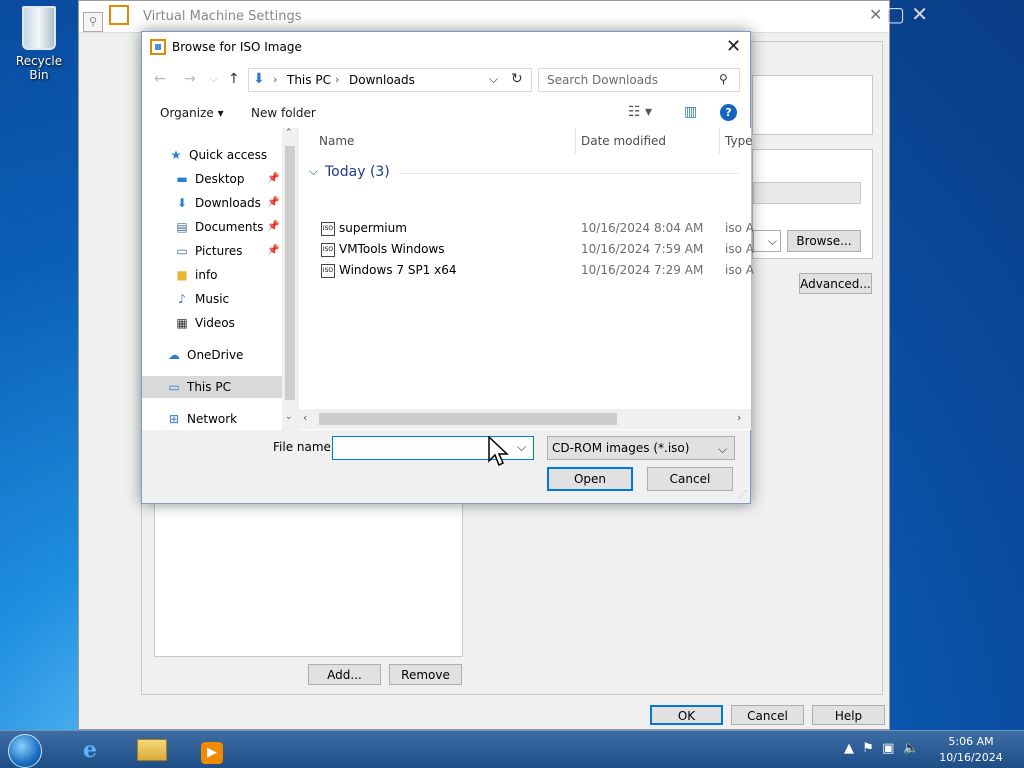 The image size is (1024, 768). Describe the element at coordinates (212, 323) in the screenshot. I see `tree-item-videos: ▦ Videos` at that location.